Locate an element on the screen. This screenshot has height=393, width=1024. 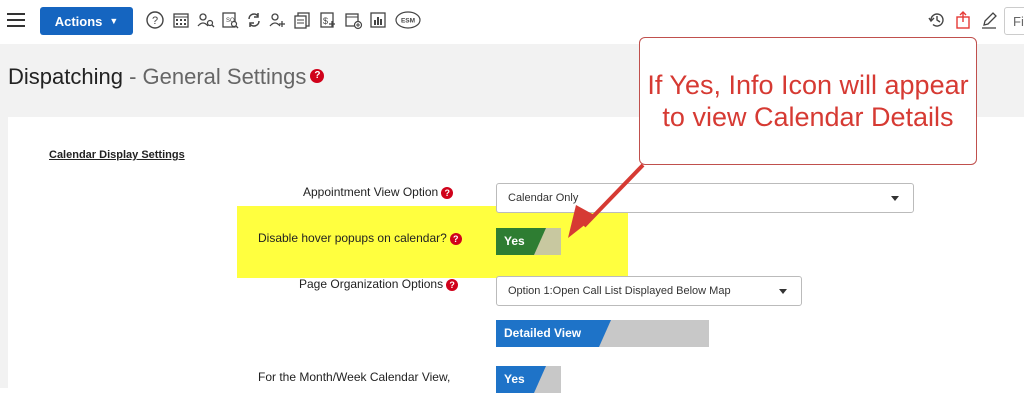
disable-hover-label-text: Disable hover popups on calendar? is located at coordinates (352, 238).